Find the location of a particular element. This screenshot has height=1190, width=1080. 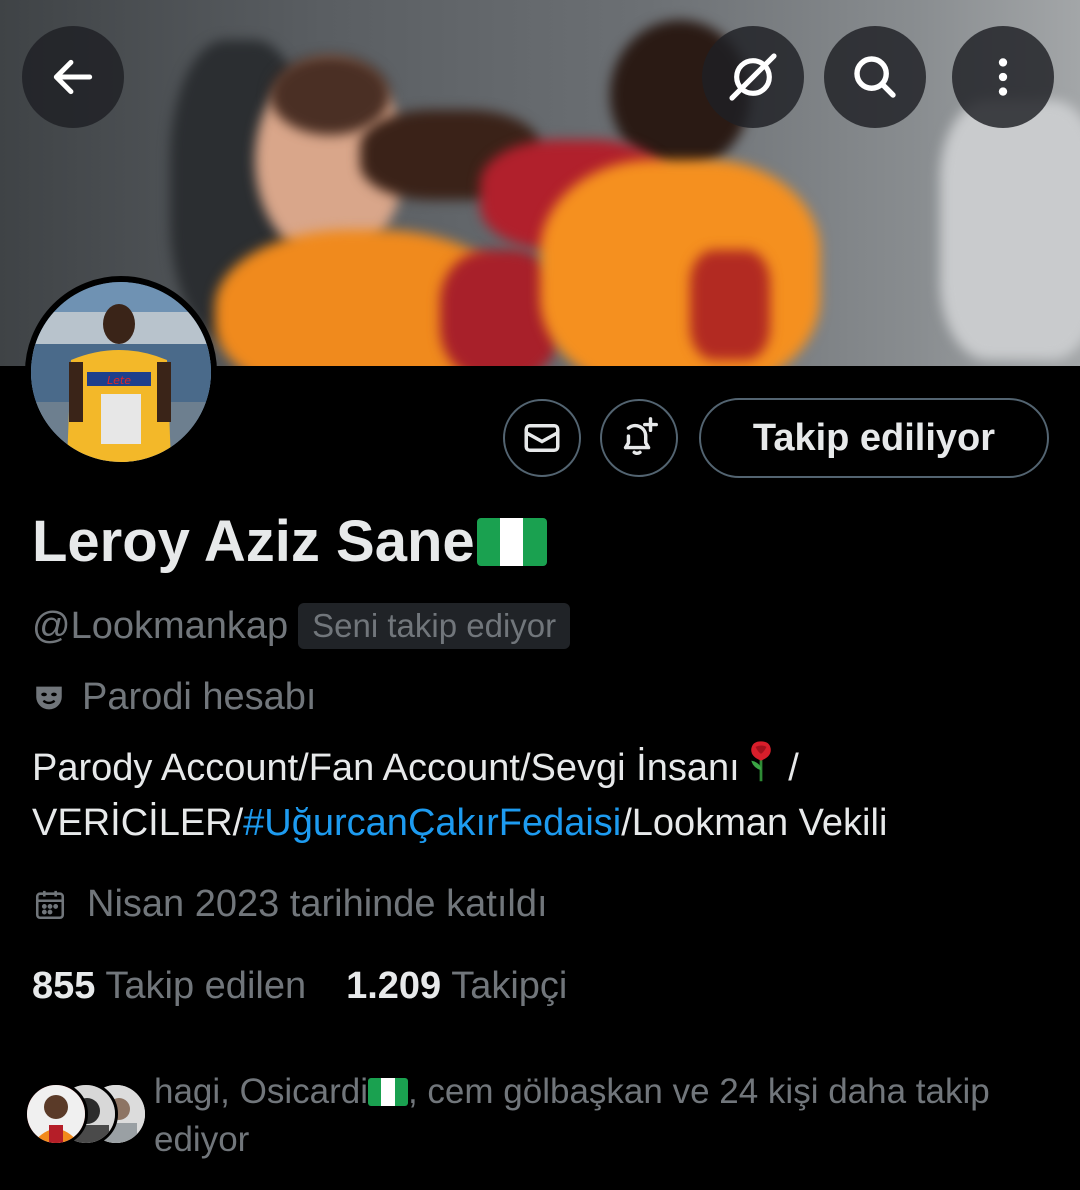

envelope-icon is located at coordinates (542, 438).